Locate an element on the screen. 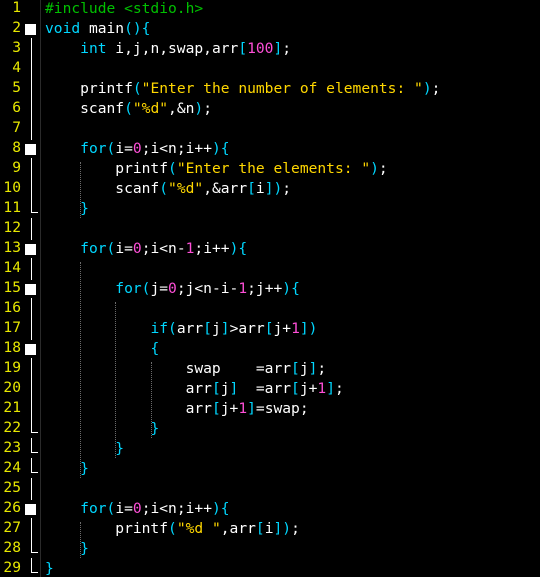 The width and height of the screenshot is (540, 577). code-text: arr[j+1]=swap; is located at coordinates (177, 409).